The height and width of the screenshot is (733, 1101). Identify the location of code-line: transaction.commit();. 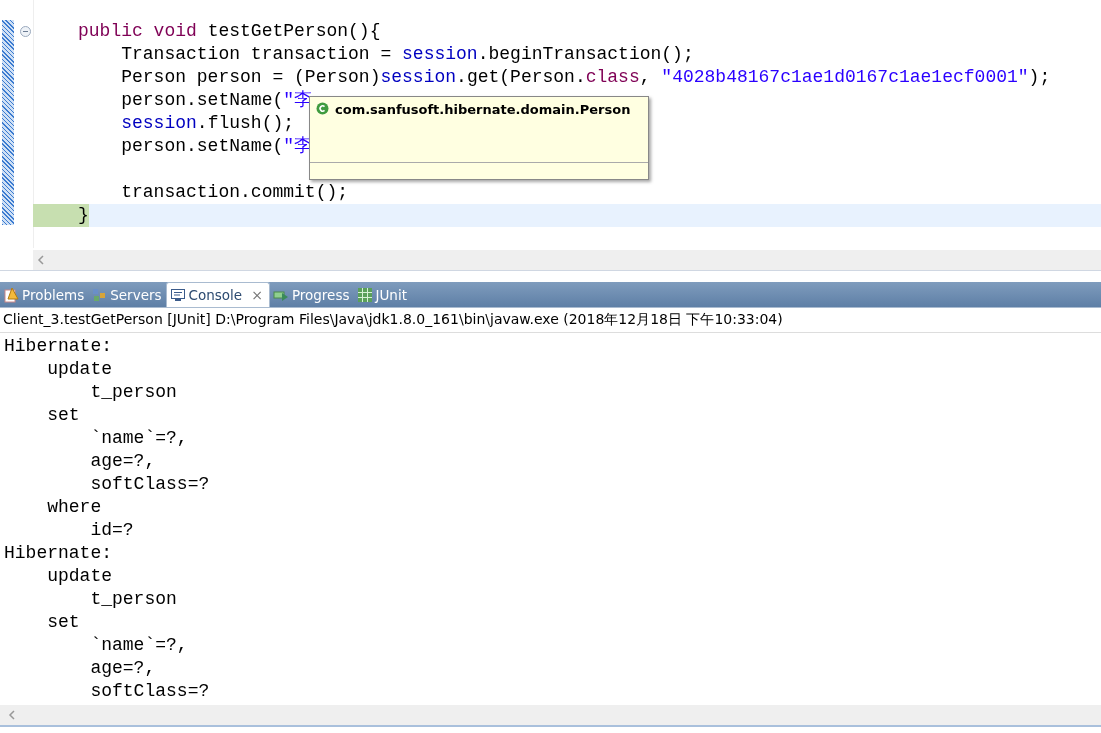
(234, 192).